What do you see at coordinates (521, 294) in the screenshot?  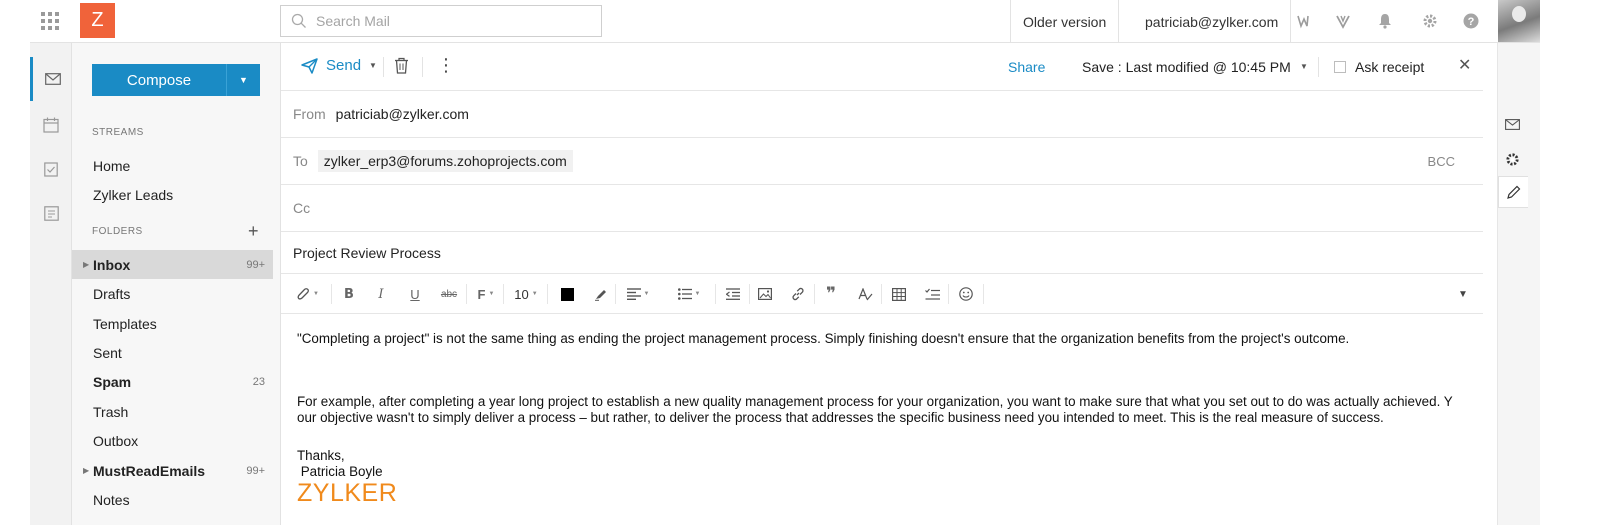 I see `font-size-value: 10` at bounding box center [521, 294].